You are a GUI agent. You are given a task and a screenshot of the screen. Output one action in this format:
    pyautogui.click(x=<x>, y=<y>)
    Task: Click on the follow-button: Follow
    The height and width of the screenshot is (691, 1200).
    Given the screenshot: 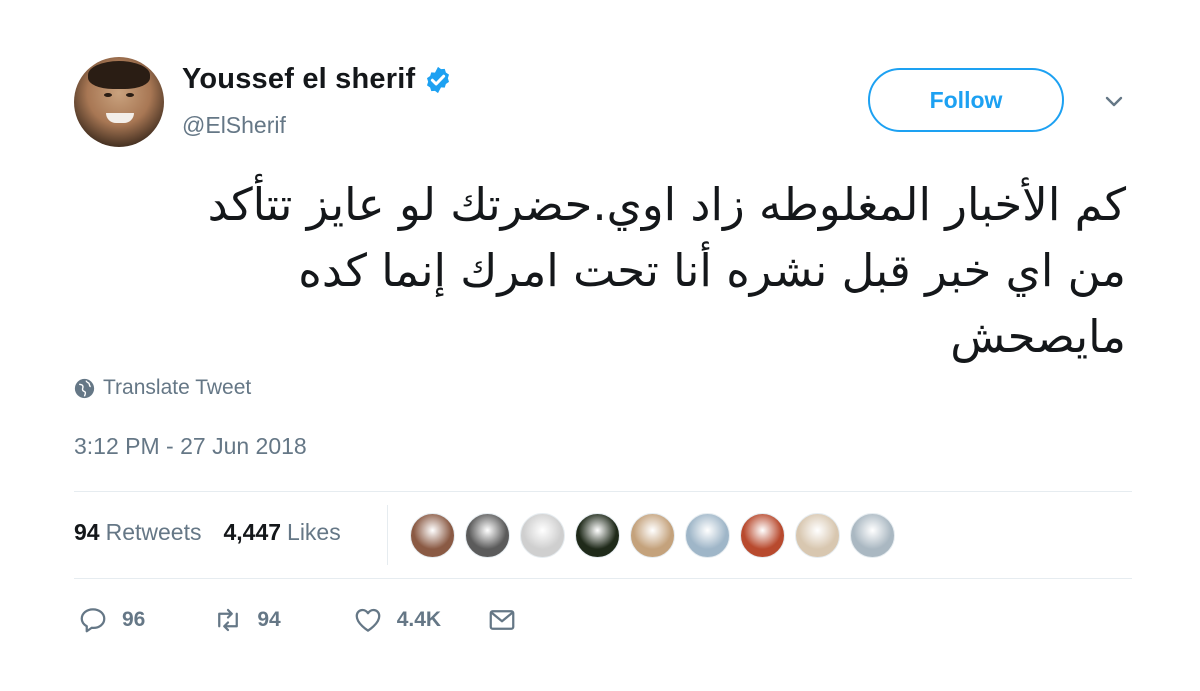 What is the action you would take?
    pyautogui.click(x=966, y=100)
    